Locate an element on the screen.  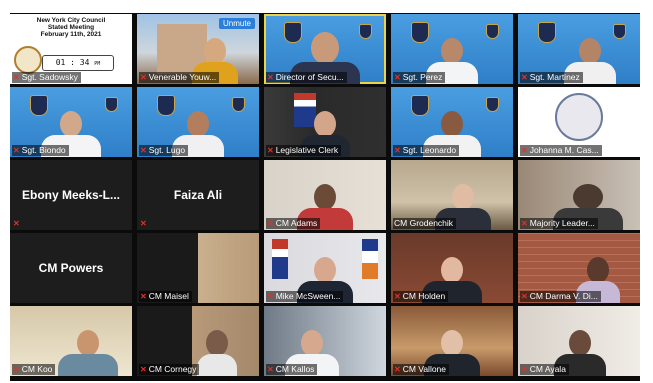
video-tile: ✕ CM Adams is located at coordinates (325, 195).